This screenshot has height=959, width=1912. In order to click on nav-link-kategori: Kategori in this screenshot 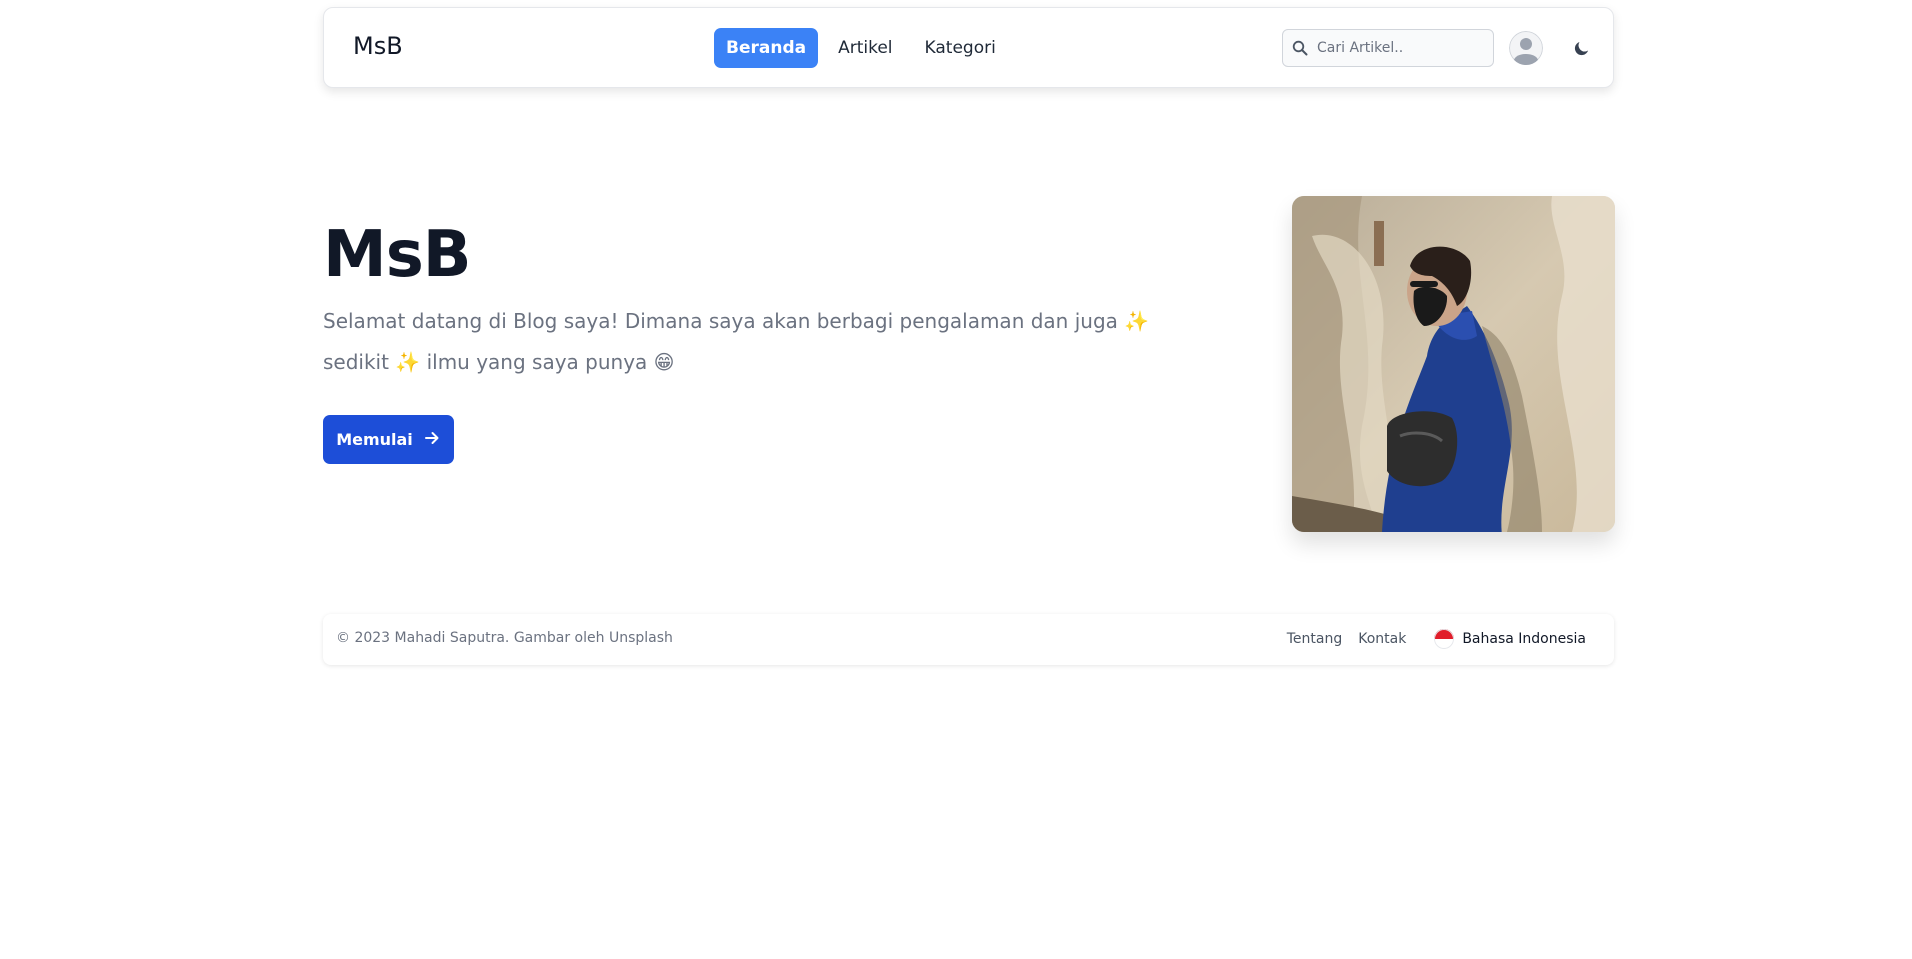, I will do `click(960, 48)`.